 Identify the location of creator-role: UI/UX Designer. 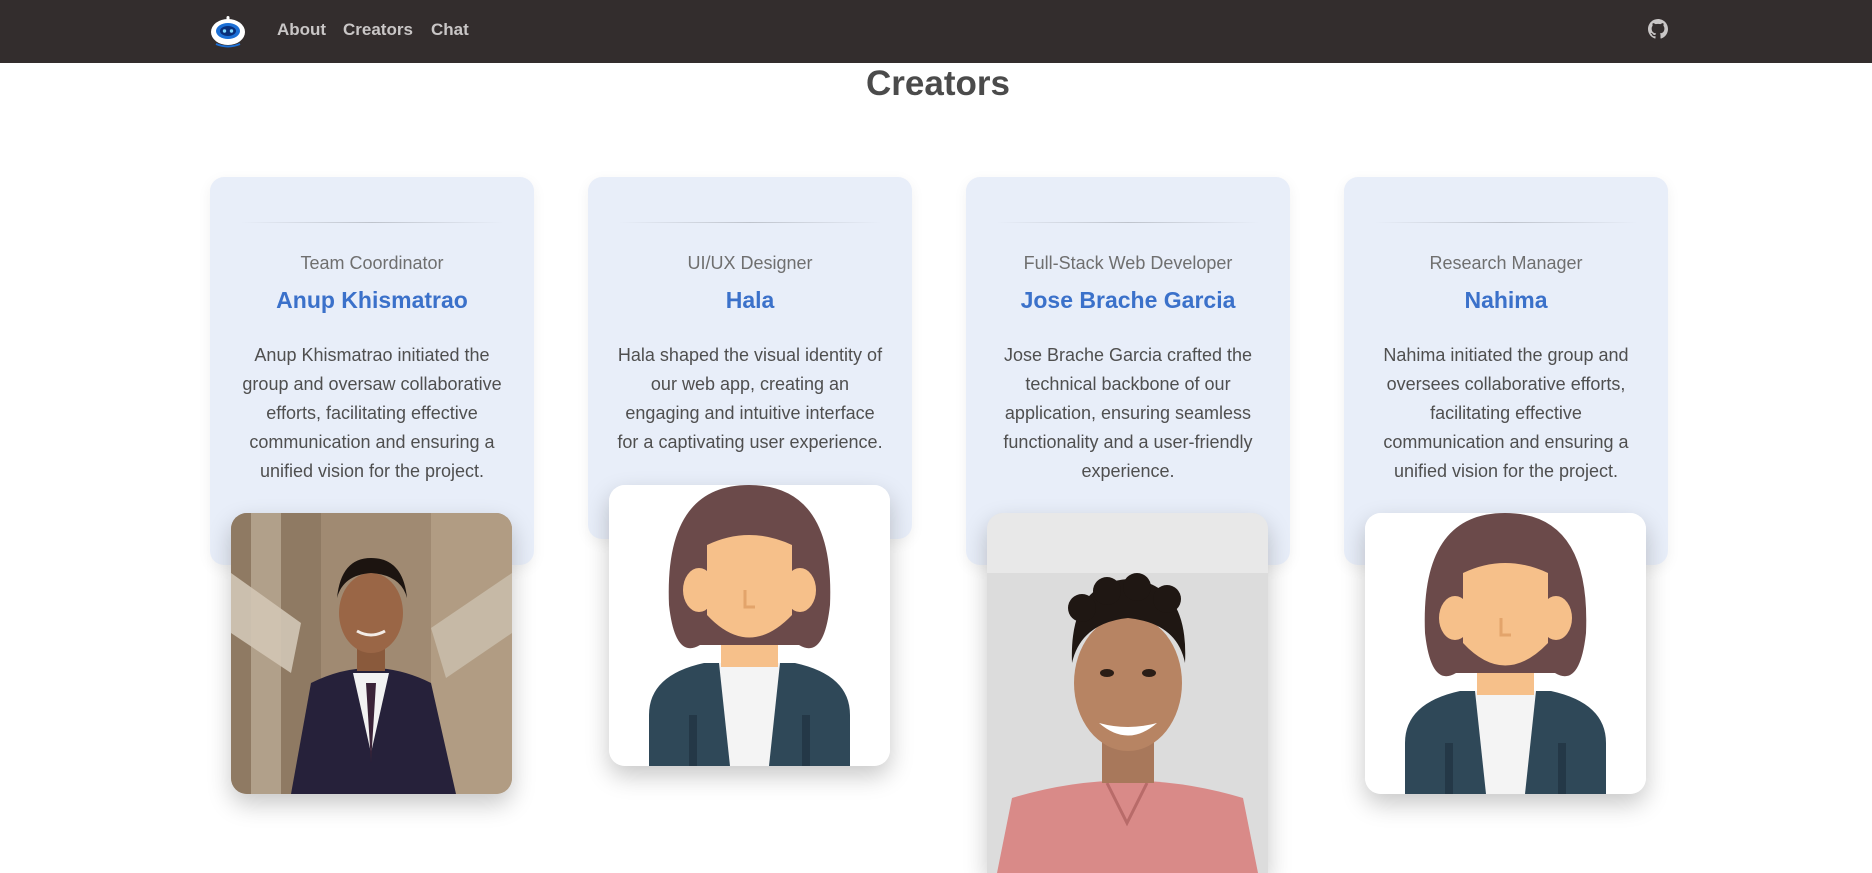
(750, 263).